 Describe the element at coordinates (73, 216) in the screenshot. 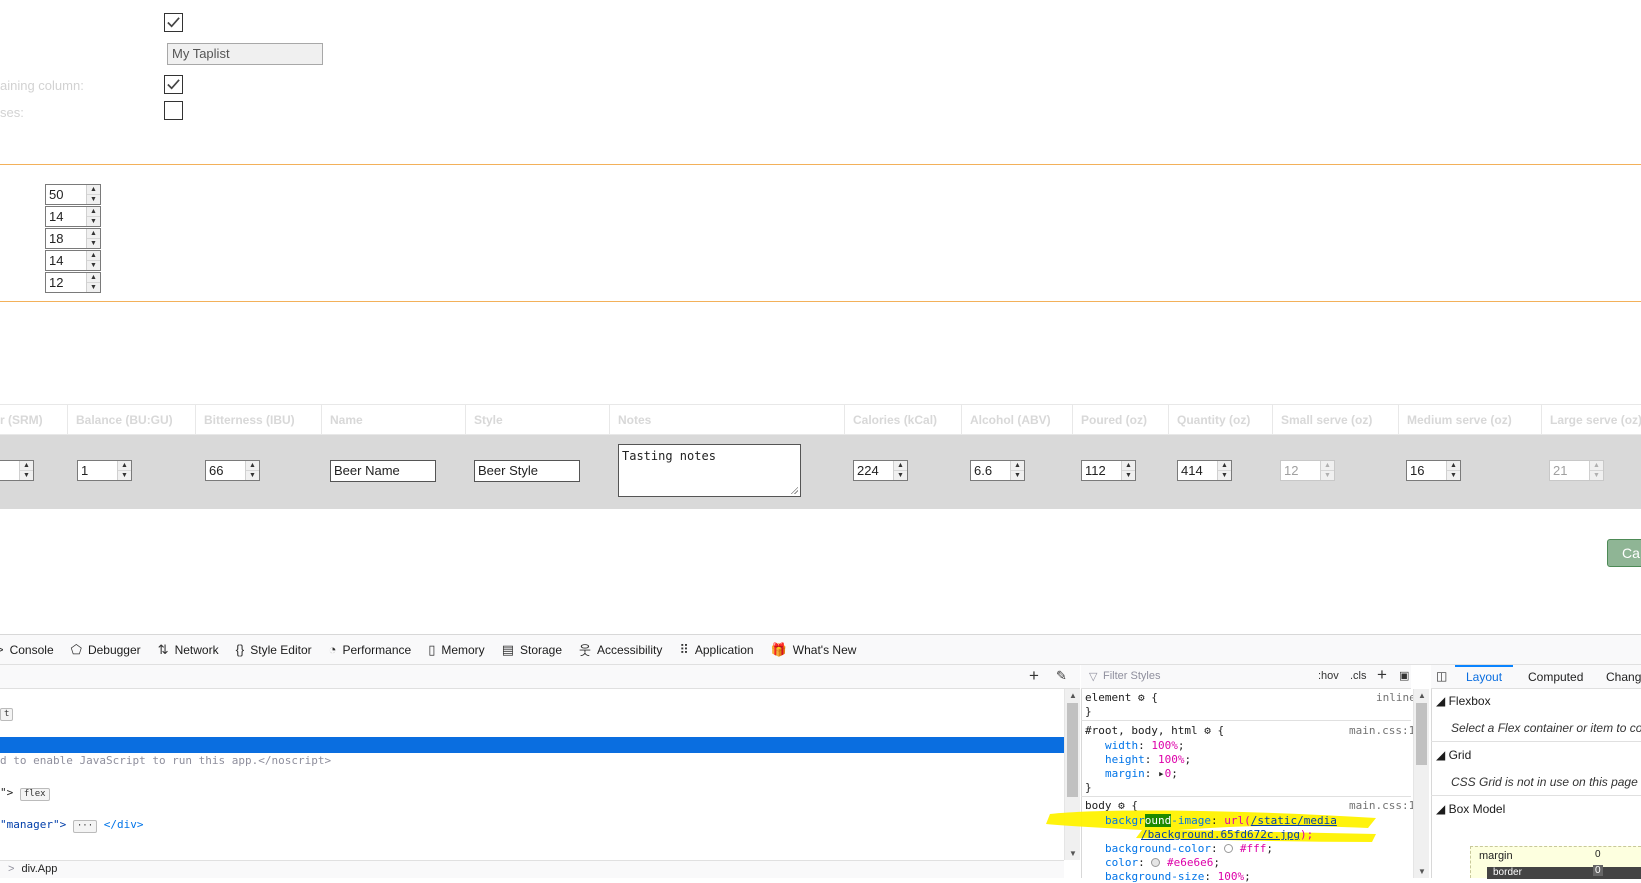

I see `size-spinner-2: 14 ▲ ▼` at that location.